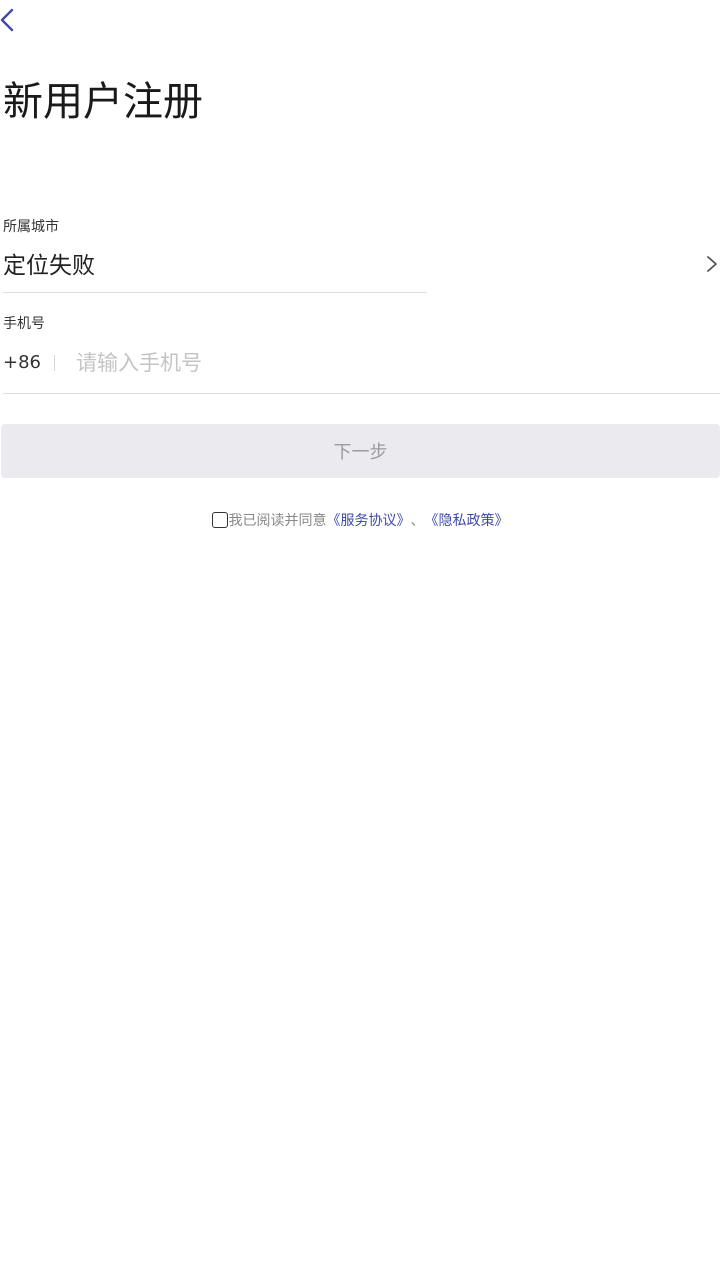  What do you see at coordinates (369, 520) in the screenshot?
I see `service-agreement-link: 《服务协议》` at bounding box center [369, 520].